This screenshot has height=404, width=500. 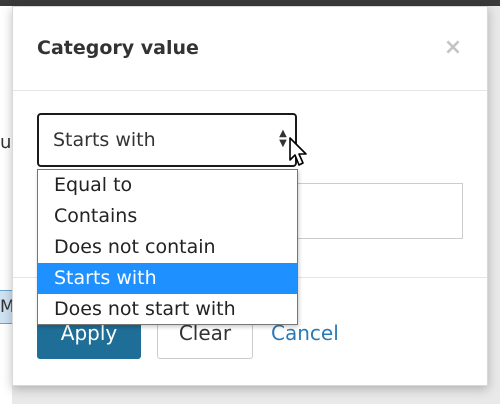 What do you see at coordinates (298, 151) in the screenshot?
I see `mouse-cursor-icon` at bounding box center [298, 151].